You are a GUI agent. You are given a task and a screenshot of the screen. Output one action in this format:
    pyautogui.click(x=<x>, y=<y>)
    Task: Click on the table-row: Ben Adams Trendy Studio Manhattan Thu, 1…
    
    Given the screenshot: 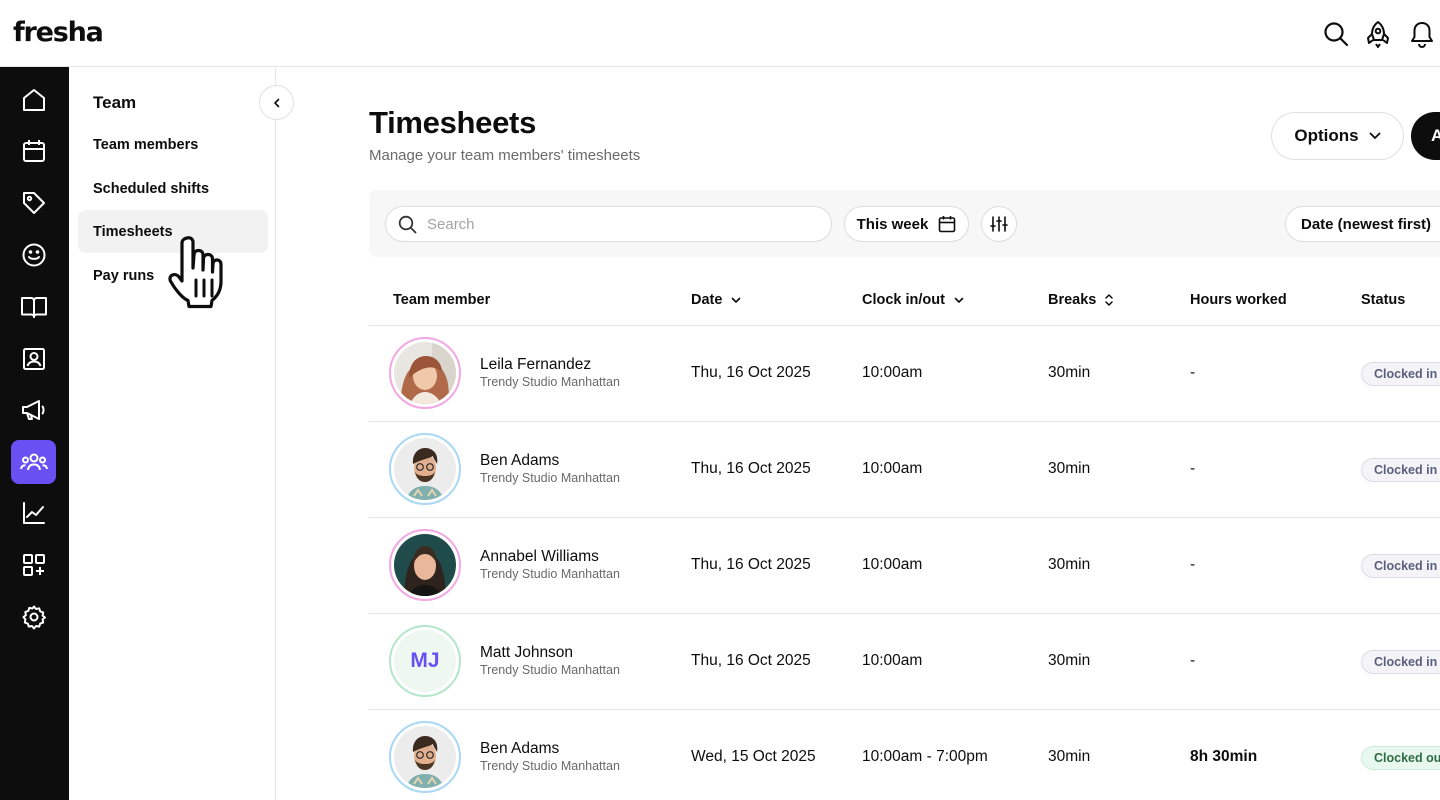 What is the action you would take?
    pyautogui.click(x=904, y=470)
    